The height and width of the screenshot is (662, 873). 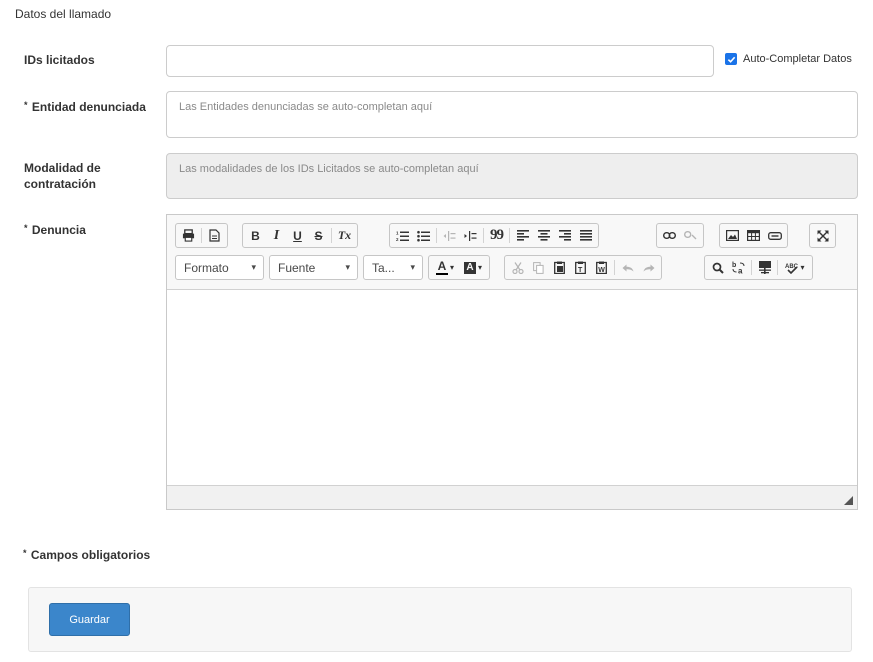 I want to click on align-justify-icon, so click(x=585, y=235).